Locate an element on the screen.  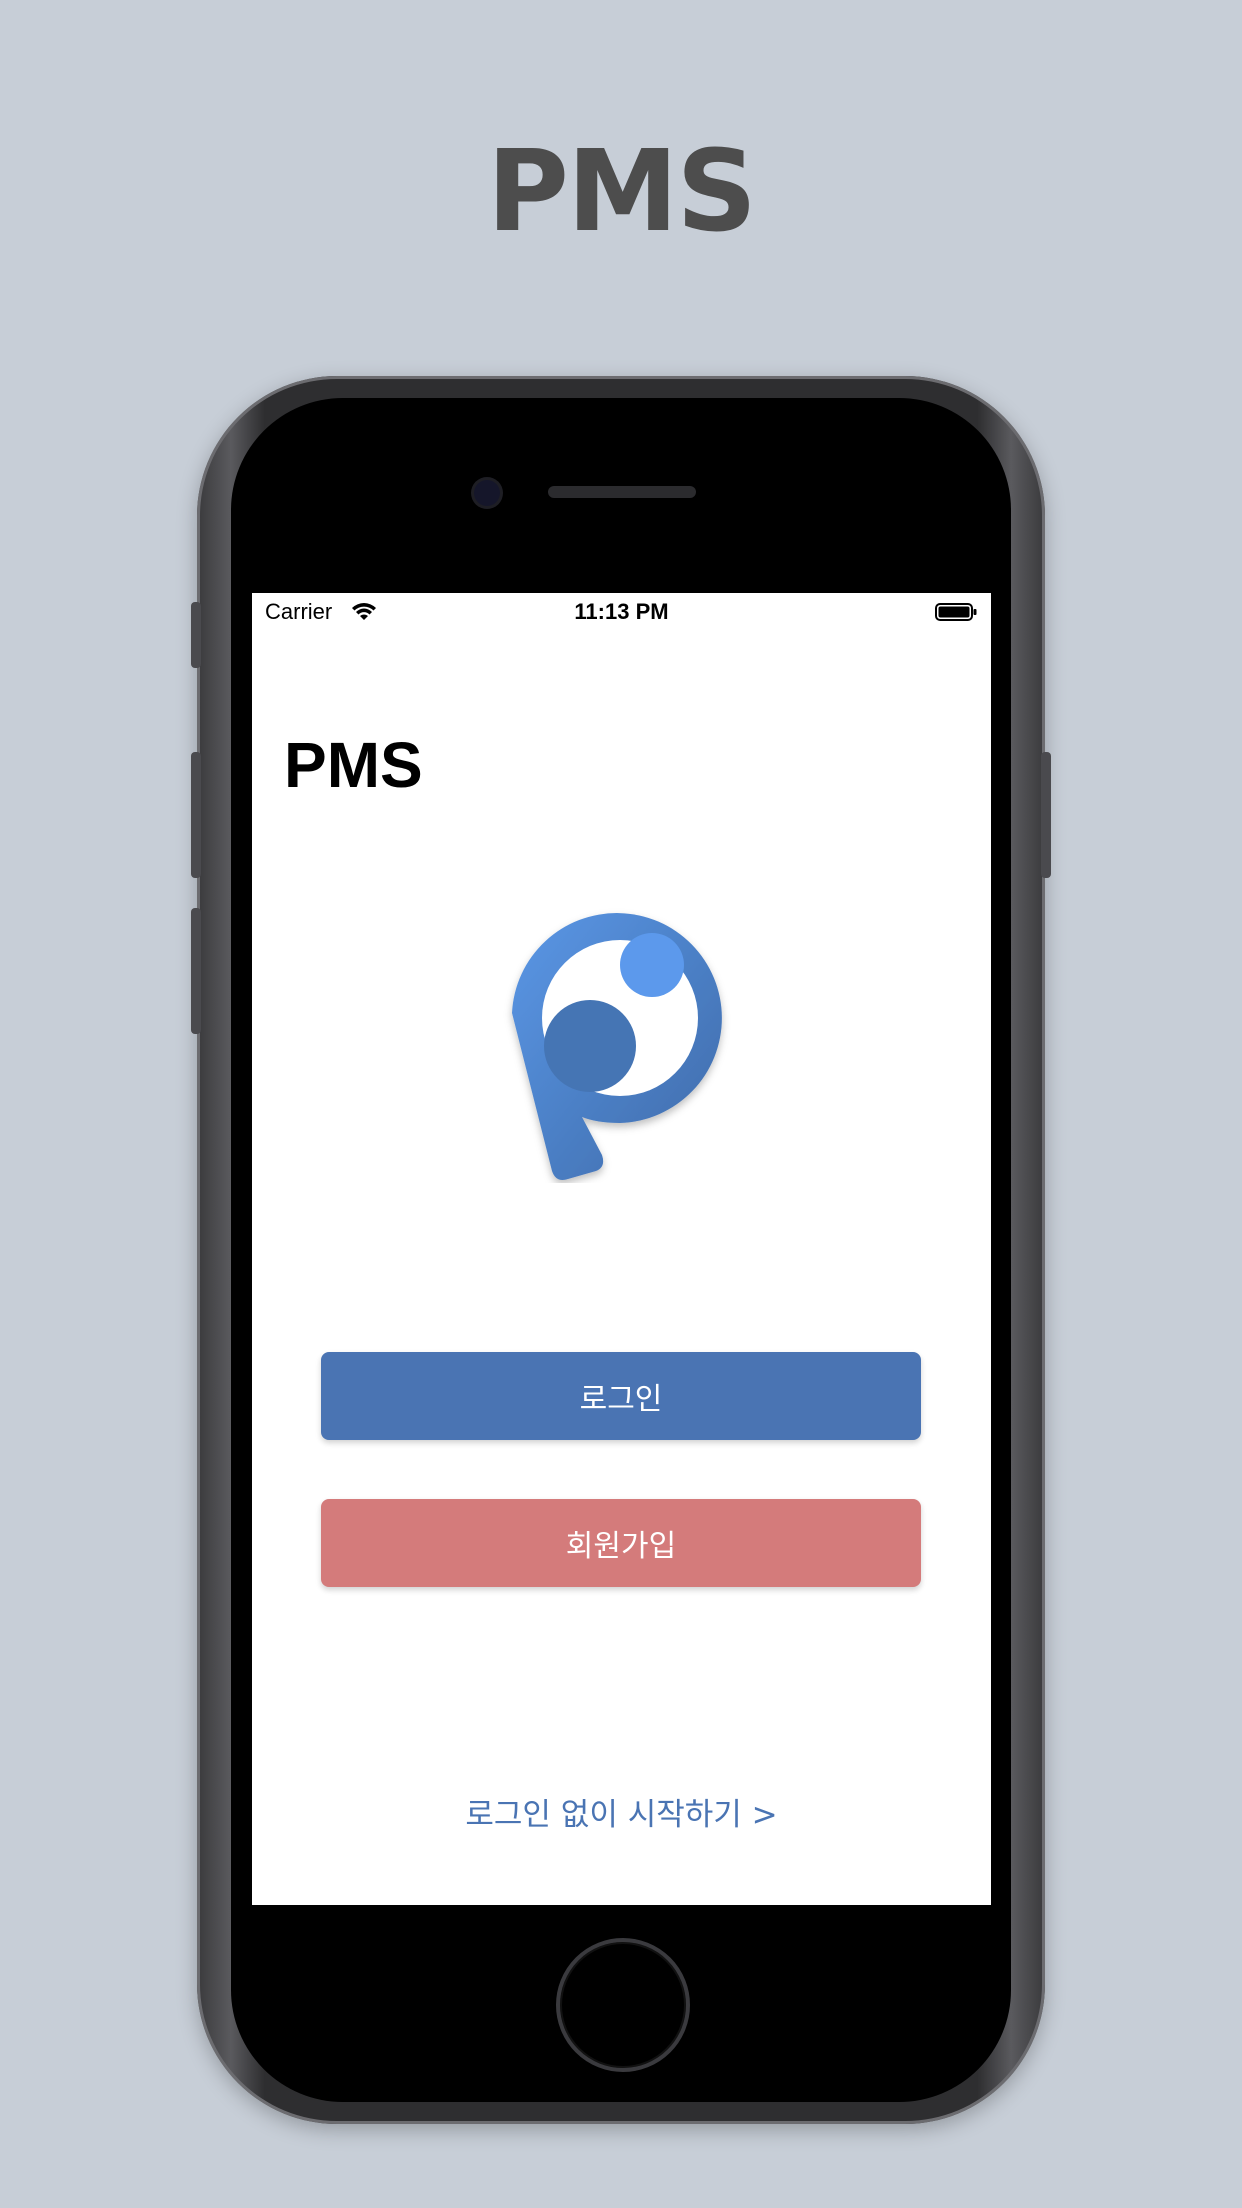
login-button: 로그인 is located at coordinates (621, 1396).